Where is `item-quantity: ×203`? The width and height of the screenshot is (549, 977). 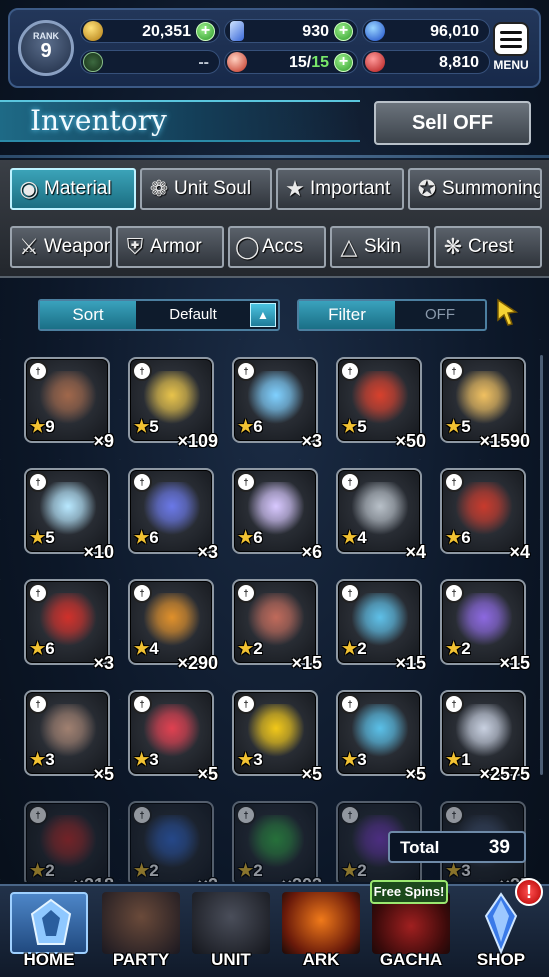
item-quantity: ×203 is located at coordinates (301, 878).